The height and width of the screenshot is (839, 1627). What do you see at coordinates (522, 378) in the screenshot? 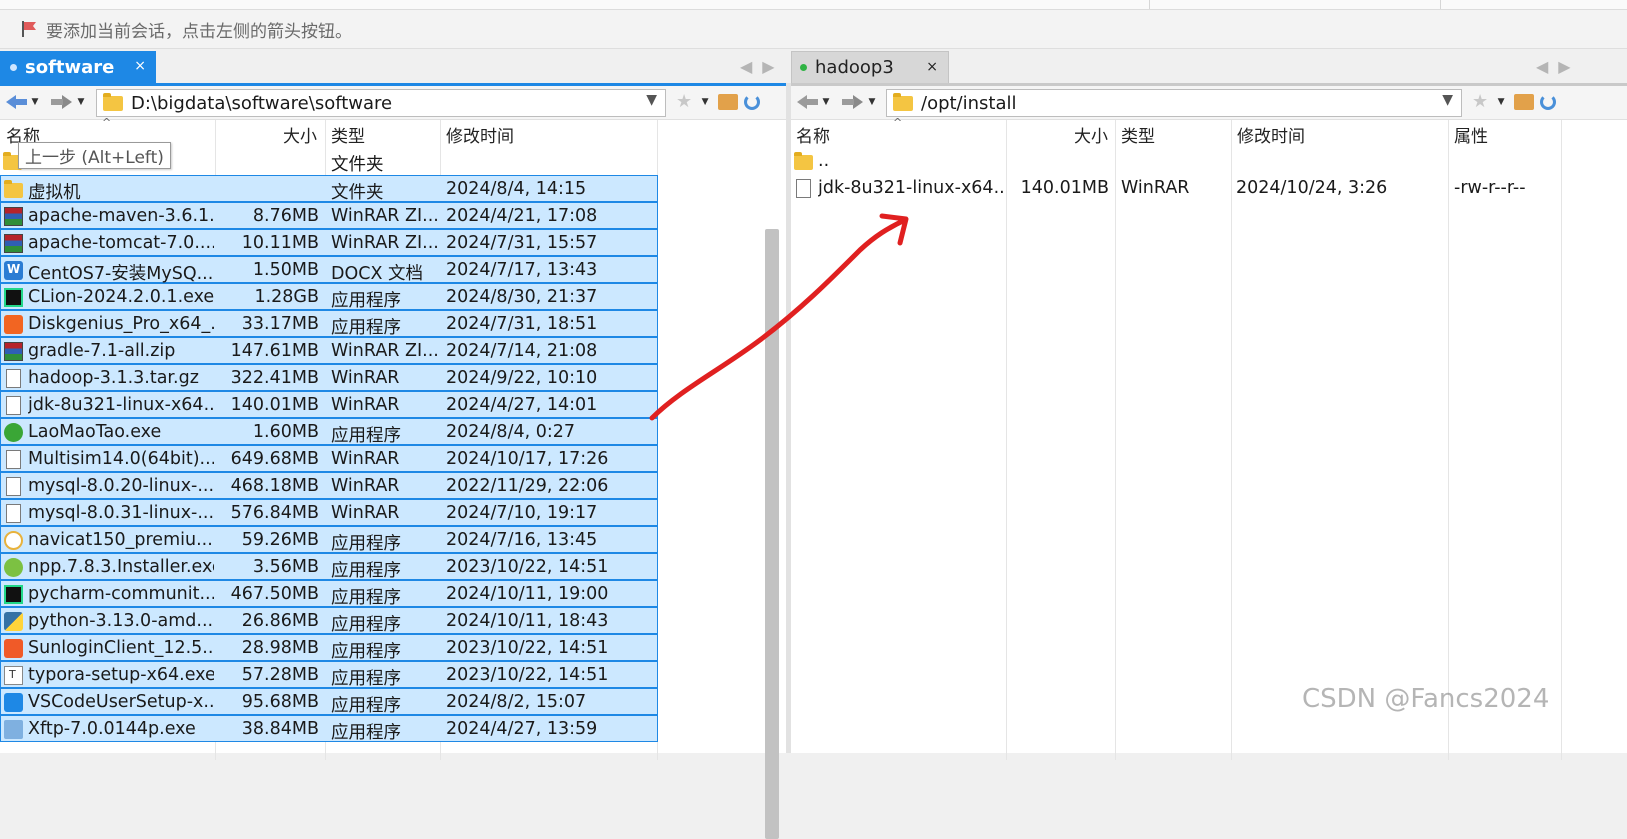
I see `cell-modified: 2024/9/22, 10:10` at bounding box center [522, 378].